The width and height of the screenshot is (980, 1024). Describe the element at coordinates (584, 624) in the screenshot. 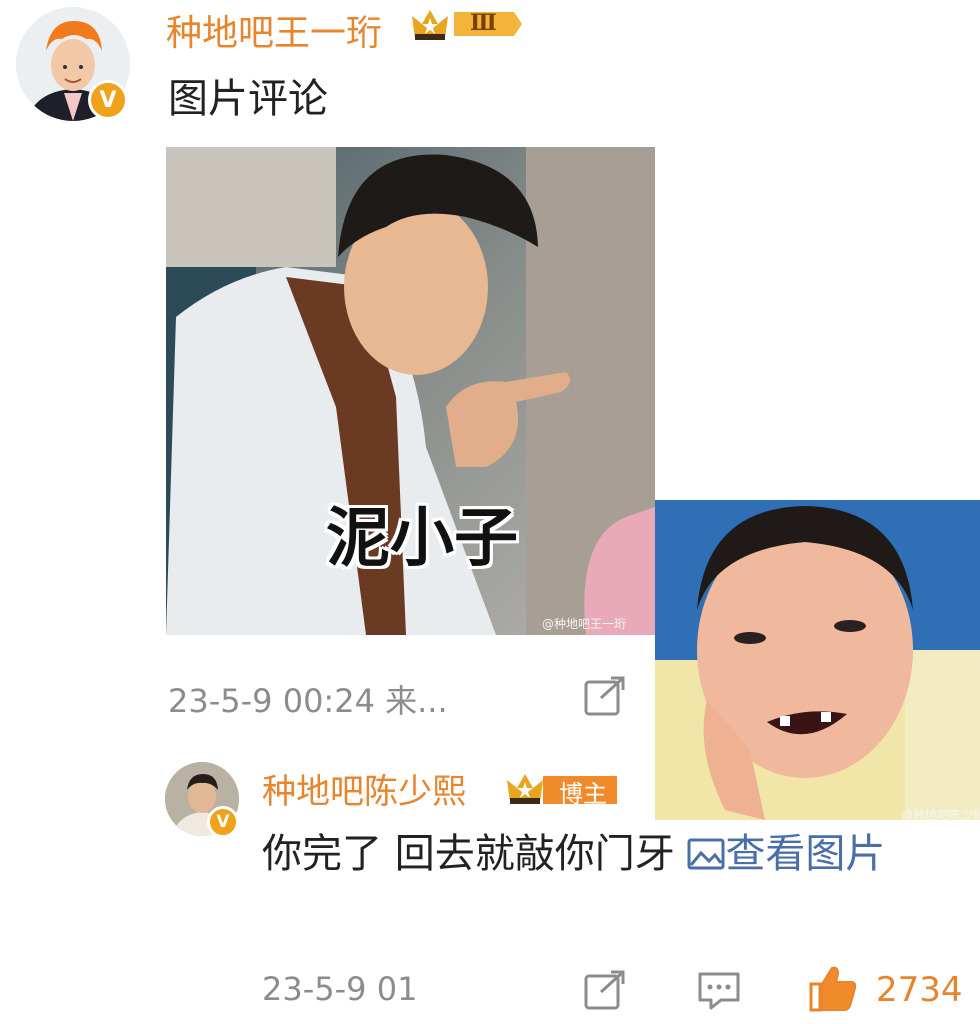

I see `image-watermark: @种地吧王一珩` at that location.